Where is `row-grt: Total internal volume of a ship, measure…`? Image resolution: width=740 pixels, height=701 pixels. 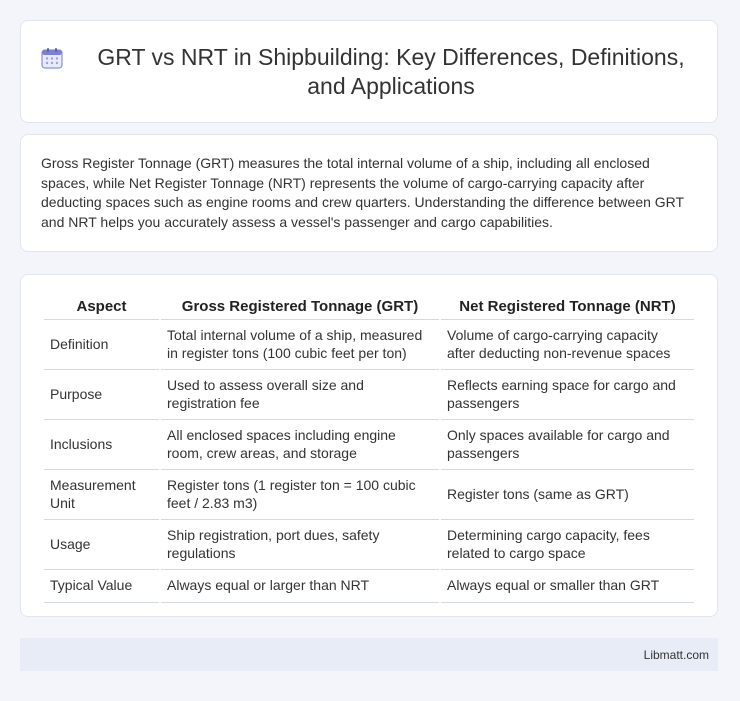
row-grt: Total internal volume of a ship, measure… is located at coordinates (300, 345).